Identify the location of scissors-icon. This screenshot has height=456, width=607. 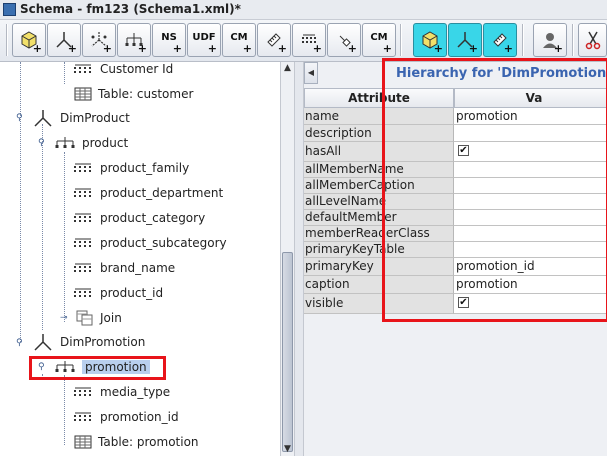
(592, 40).